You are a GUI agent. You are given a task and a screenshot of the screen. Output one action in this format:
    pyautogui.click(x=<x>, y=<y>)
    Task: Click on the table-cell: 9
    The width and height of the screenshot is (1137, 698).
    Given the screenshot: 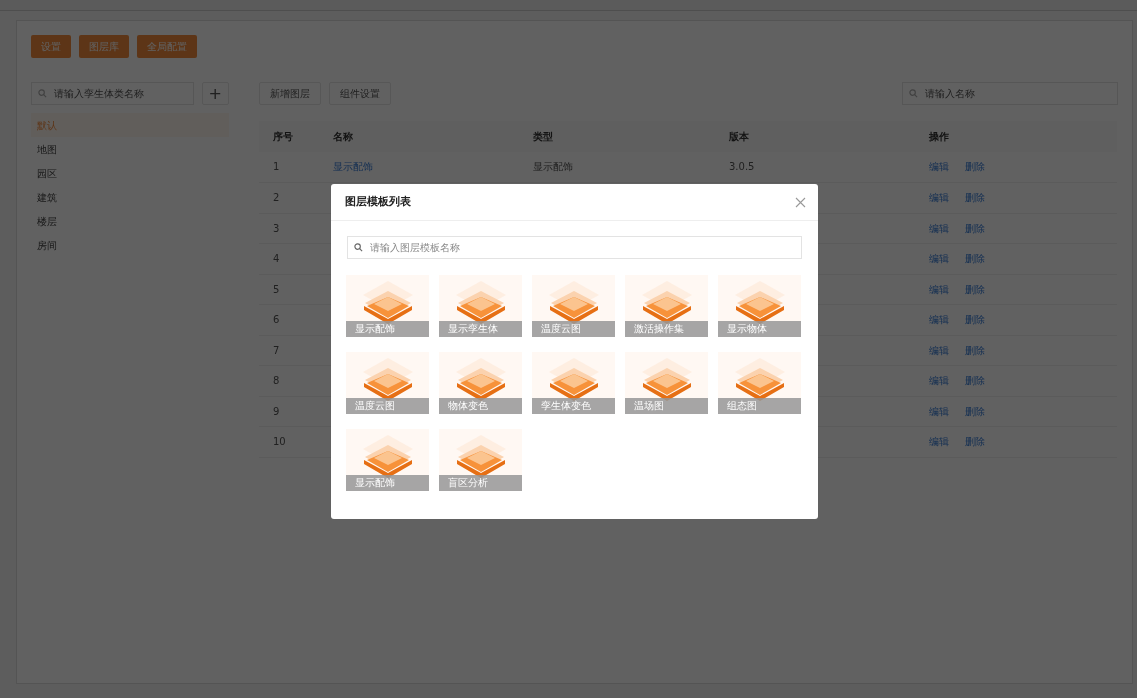 What is the action you would take?
    pyautogui.click(x=276, y=411)
    